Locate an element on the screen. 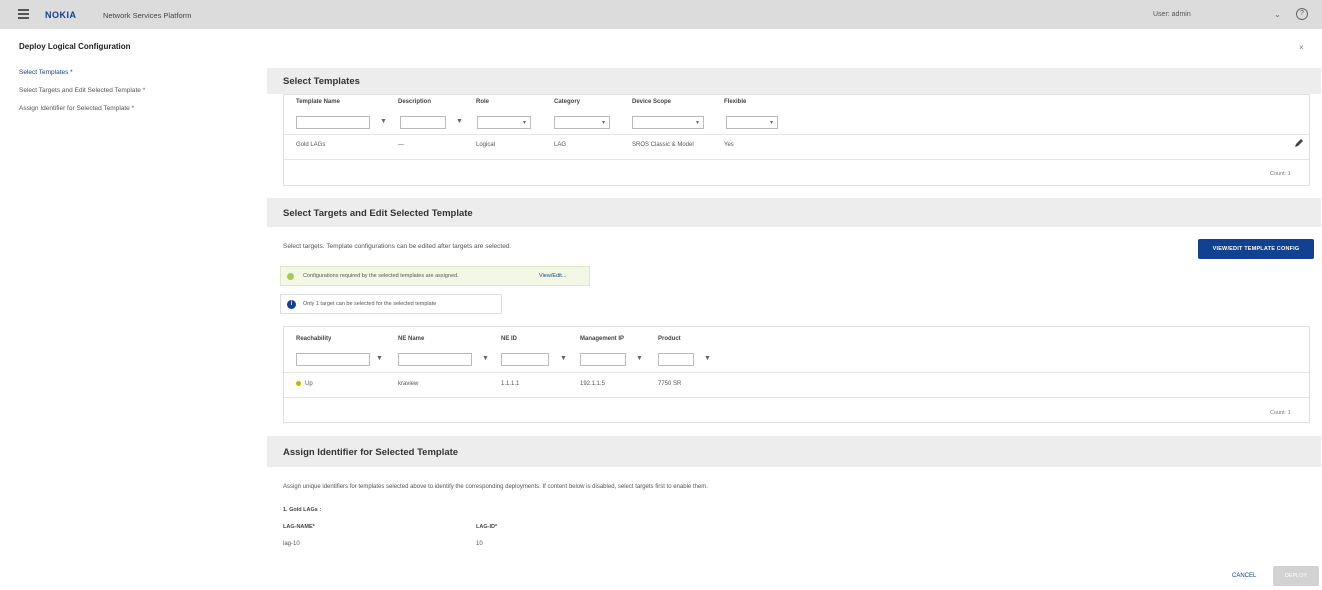 The width and height of the screenshot is (1322, 590). cell-description: — is located at coordinates (401, 145).